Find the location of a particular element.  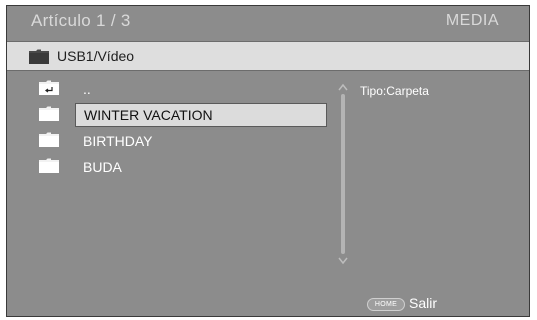

scroll-up-arrow-icon is located at coordinates (343, 87).